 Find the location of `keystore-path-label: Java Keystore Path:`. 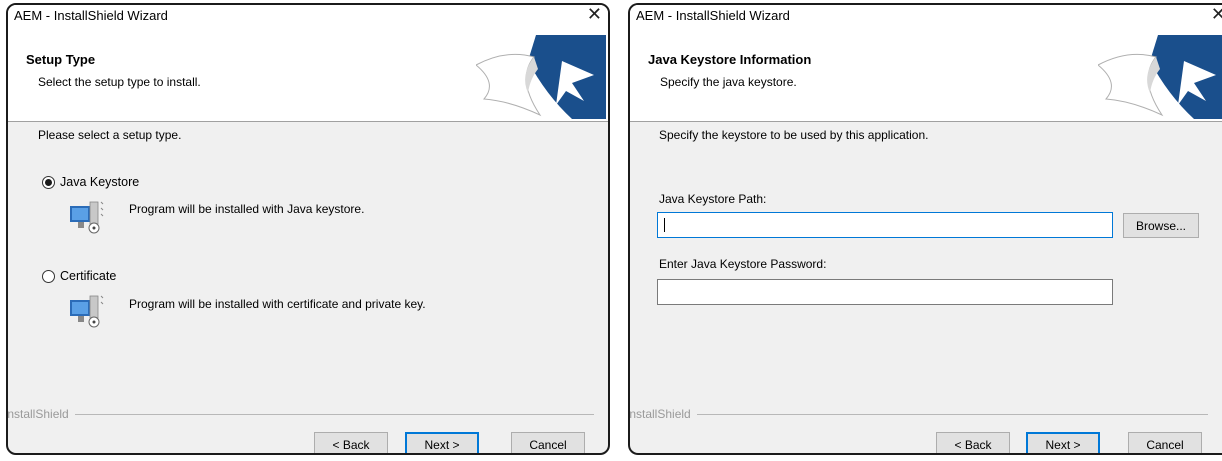

keystore-path-label: Java Keystore Path: is located at coordinates (713, 199).